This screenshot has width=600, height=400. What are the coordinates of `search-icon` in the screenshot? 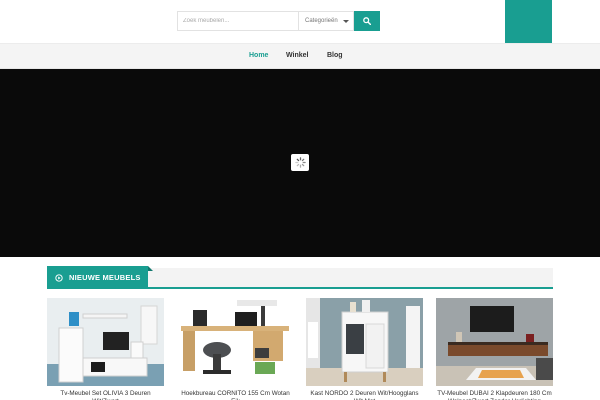 It's located at (367, 21).